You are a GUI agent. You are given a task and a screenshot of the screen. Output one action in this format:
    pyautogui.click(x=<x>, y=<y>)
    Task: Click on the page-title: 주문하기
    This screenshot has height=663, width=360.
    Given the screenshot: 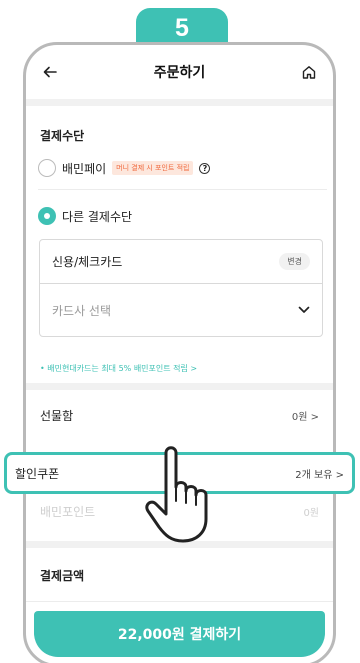 What is the action you would take?
    pyautogui.click(x=179, y=73)
    